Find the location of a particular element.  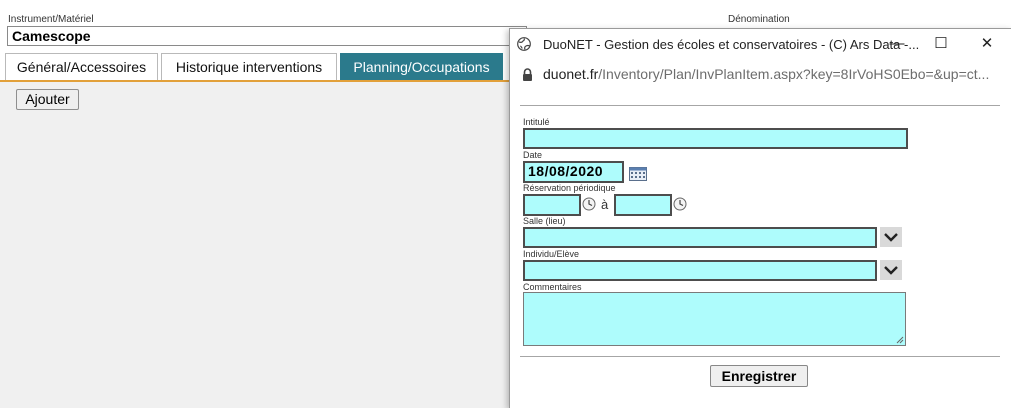

close-icon: ✕ is located at coordinates (987, 44).